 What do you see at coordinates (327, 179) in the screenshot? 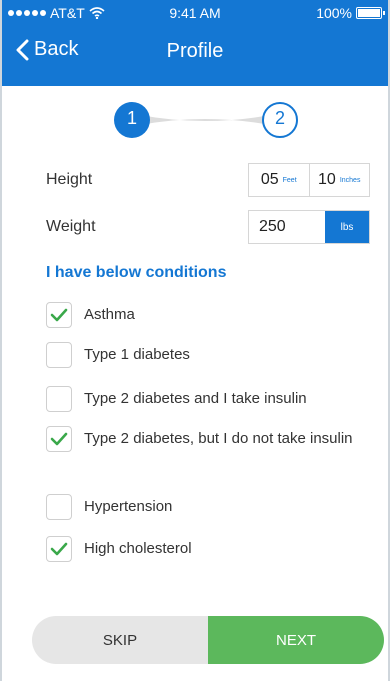
I see `height-inches-value: 10` at bounding box center [327, 179].